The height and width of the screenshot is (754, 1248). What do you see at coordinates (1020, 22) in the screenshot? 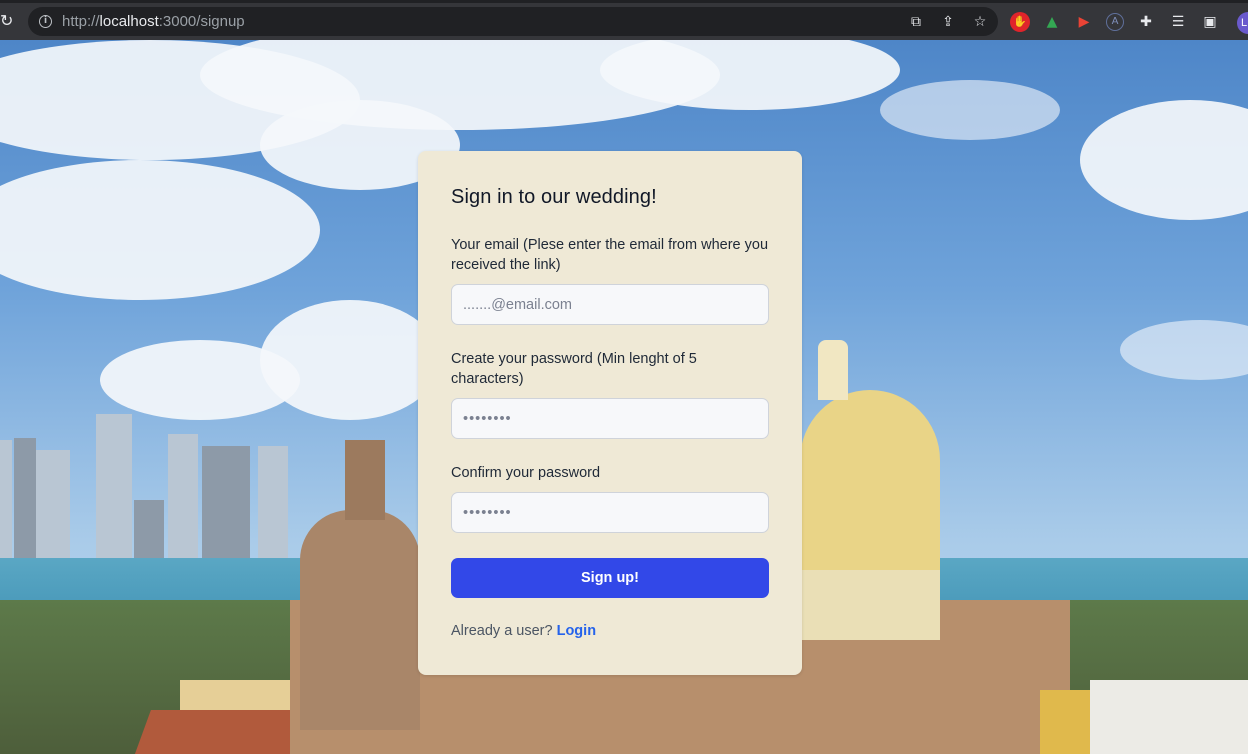
I see `adblock-icon: ✋` at bounding box center [1020, 22].